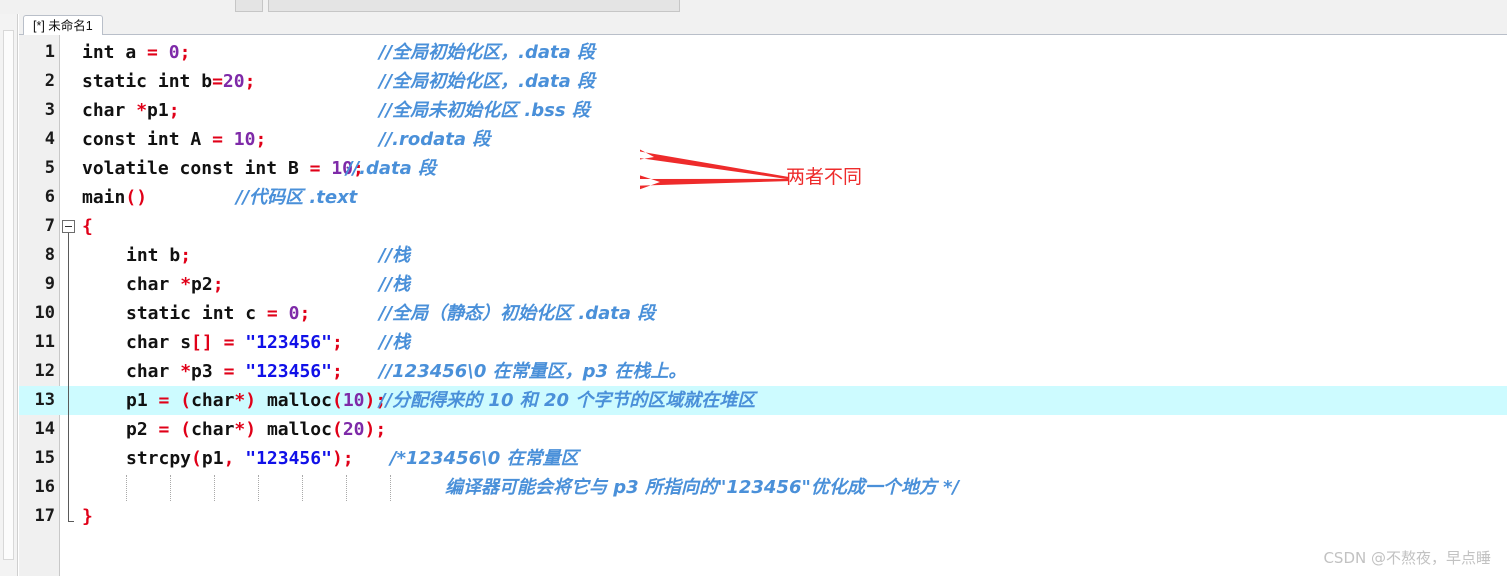  I want to click on token-punct: (), so click(136, 197).